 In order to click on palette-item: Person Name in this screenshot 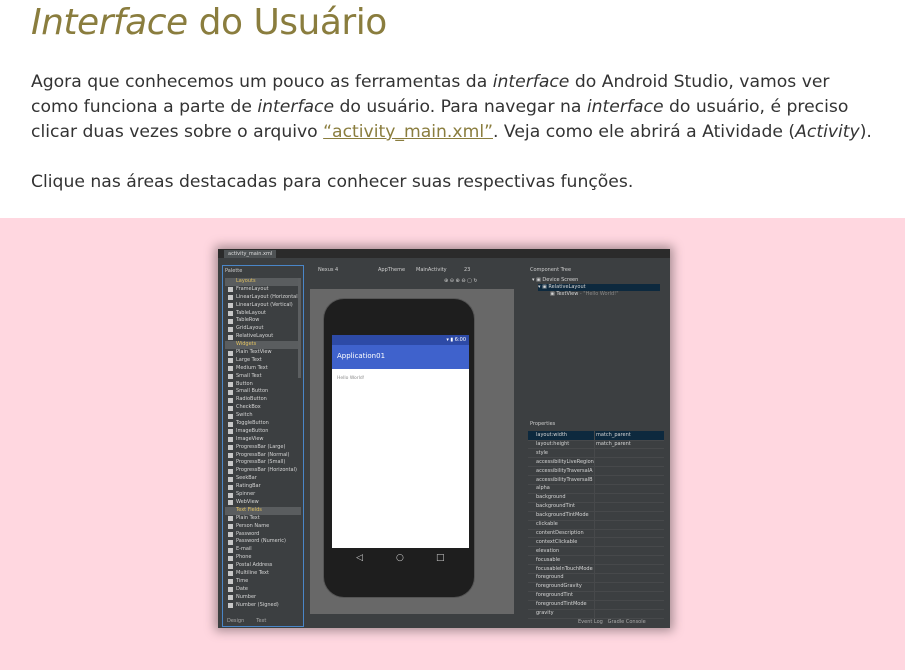, I will do `click(263, 527)`.